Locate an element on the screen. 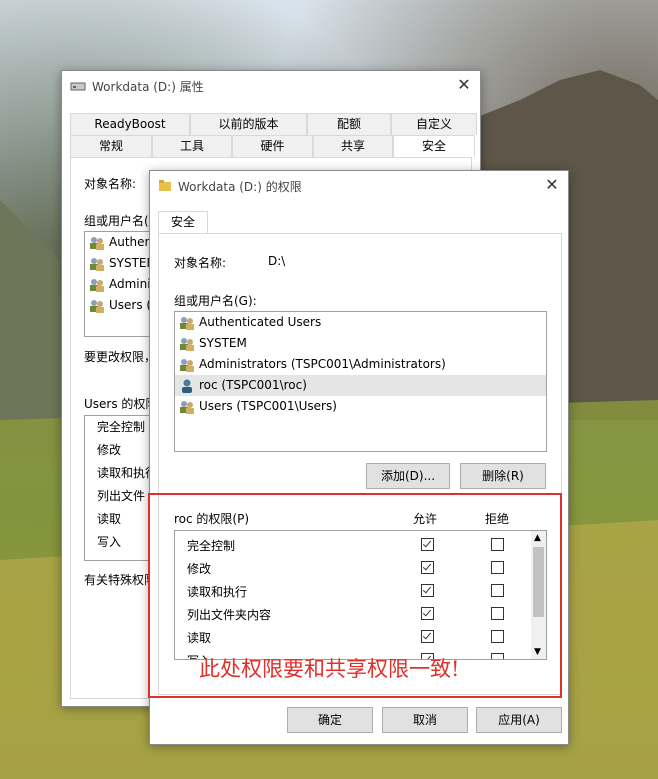 The width and height of the screenshot is (658, 779). tab-sharing: 共享 is located at coordinates (353, 146).